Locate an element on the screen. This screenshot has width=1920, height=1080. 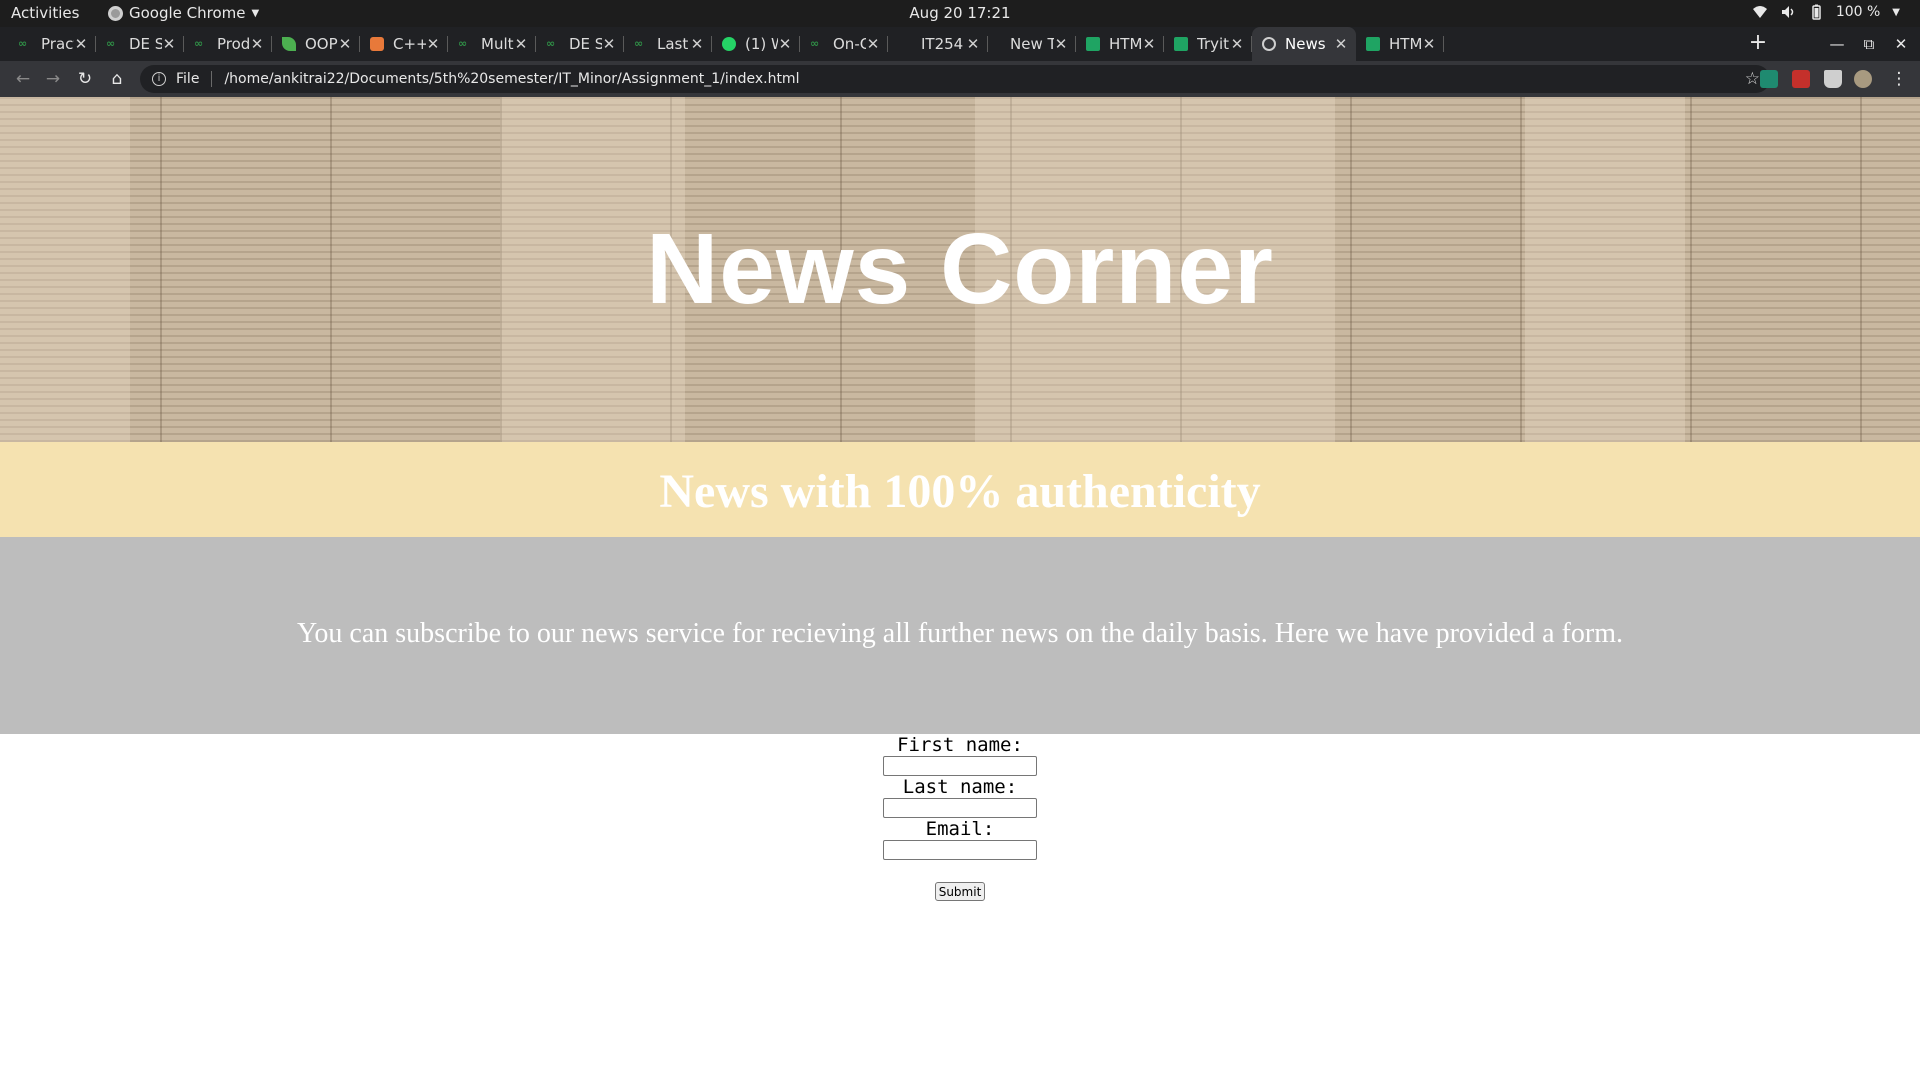
reload-button: ↻ is located at coordinates (85, 79).